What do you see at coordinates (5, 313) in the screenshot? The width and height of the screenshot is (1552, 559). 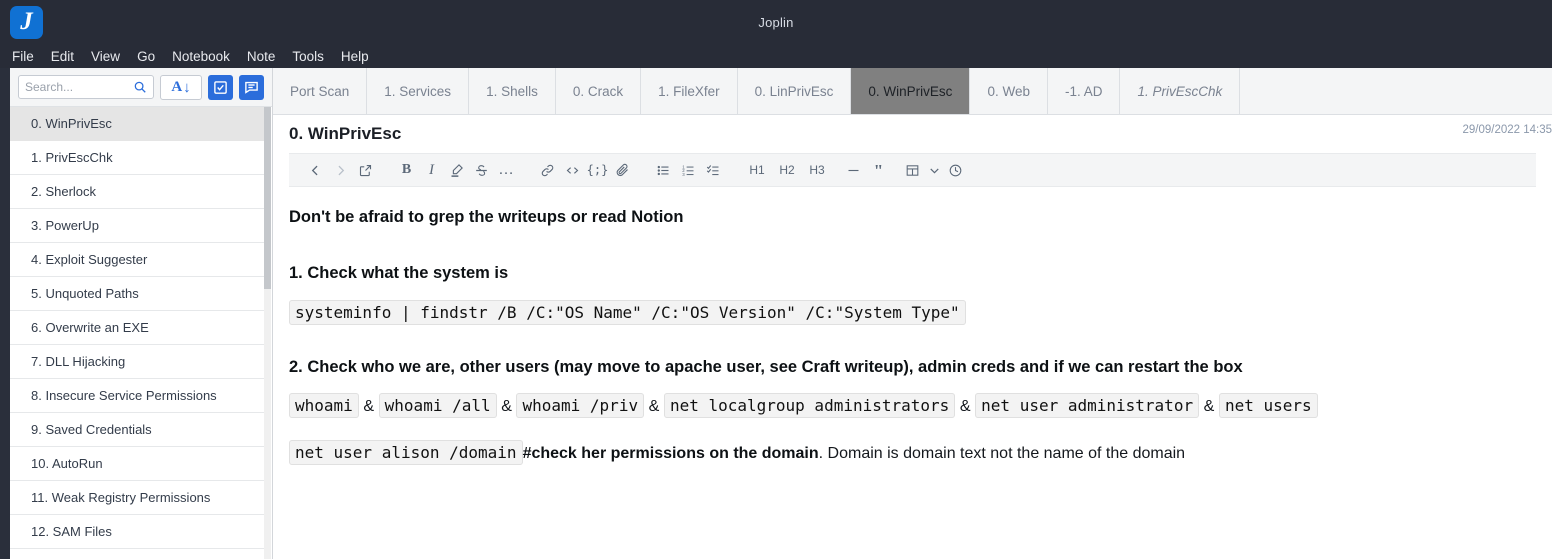 I see `notebook-sidebar-rail` at bounding box center [5, 313].